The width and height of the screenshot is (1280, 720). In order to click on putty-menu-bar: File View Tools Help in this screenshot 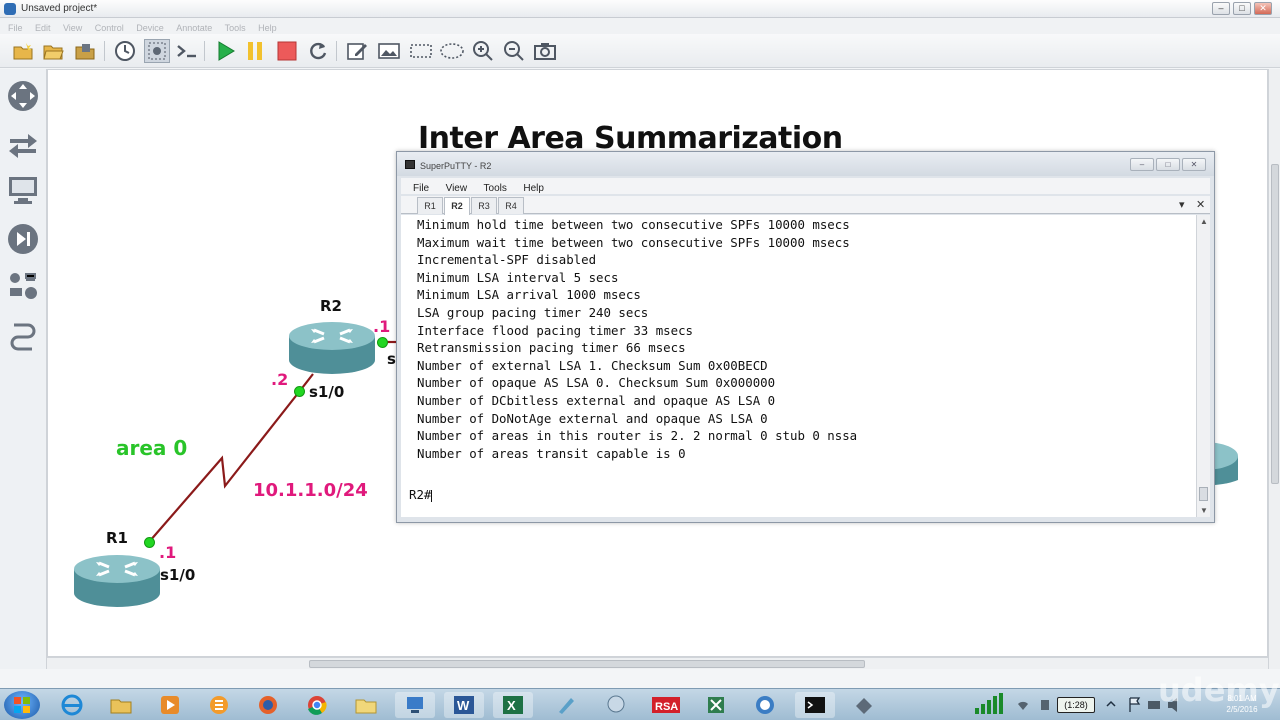, I will do `click(805, 186)`.